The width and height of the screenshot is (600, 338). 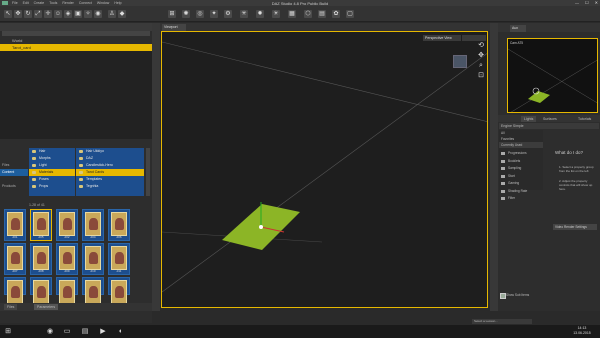 What do you see at coordinates (214, 14) in the screenshot?
I see `bulb-icon: ✦` at bounding box center [214, 14].